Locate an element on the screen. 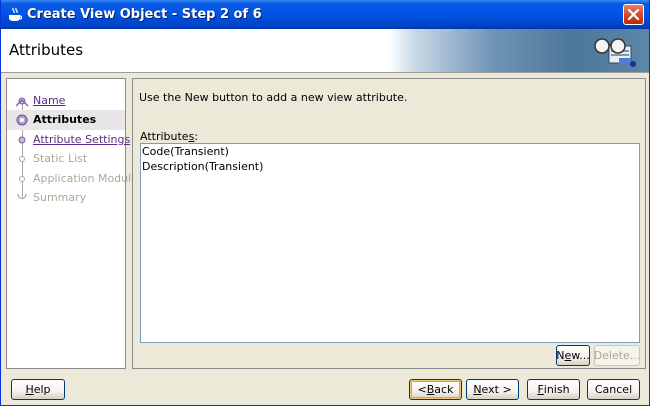 The image size is (650, 406). coffee-cup-icon is located at coordinates (16, 14).